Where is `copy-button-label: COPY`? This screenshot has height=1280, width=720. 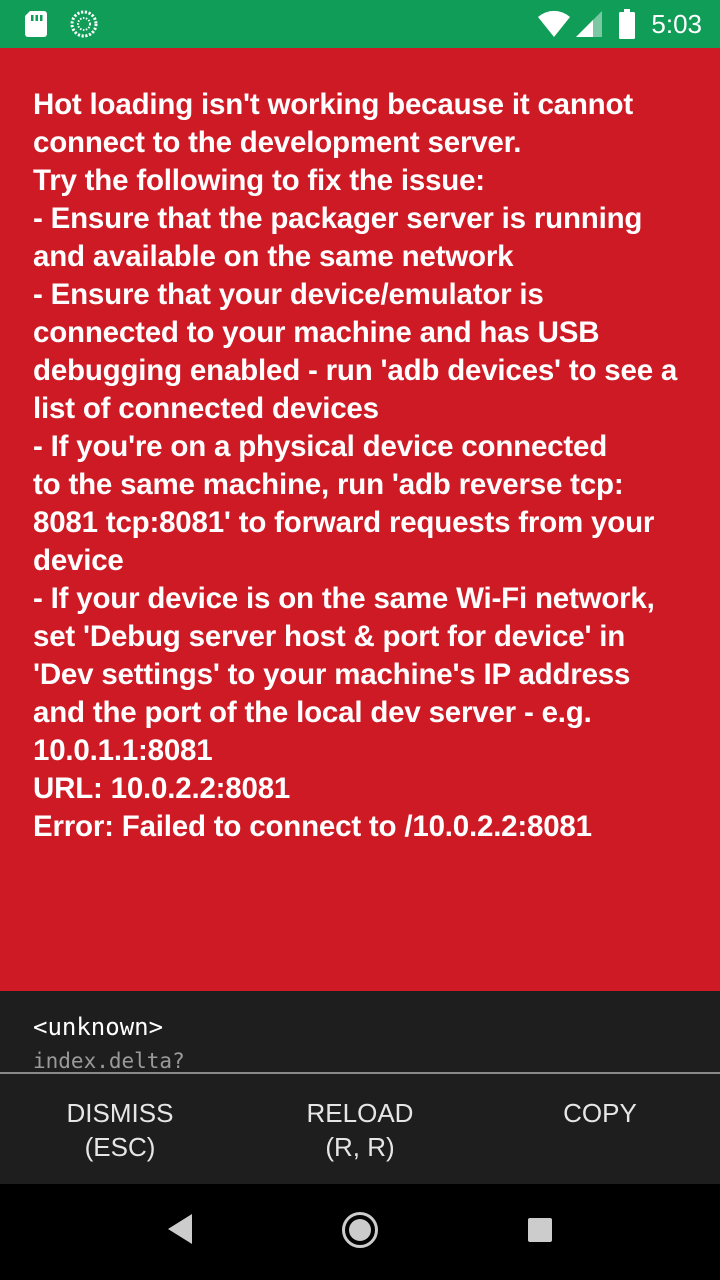 copy-button-label: COPY is located at coordinates (600, 1113).